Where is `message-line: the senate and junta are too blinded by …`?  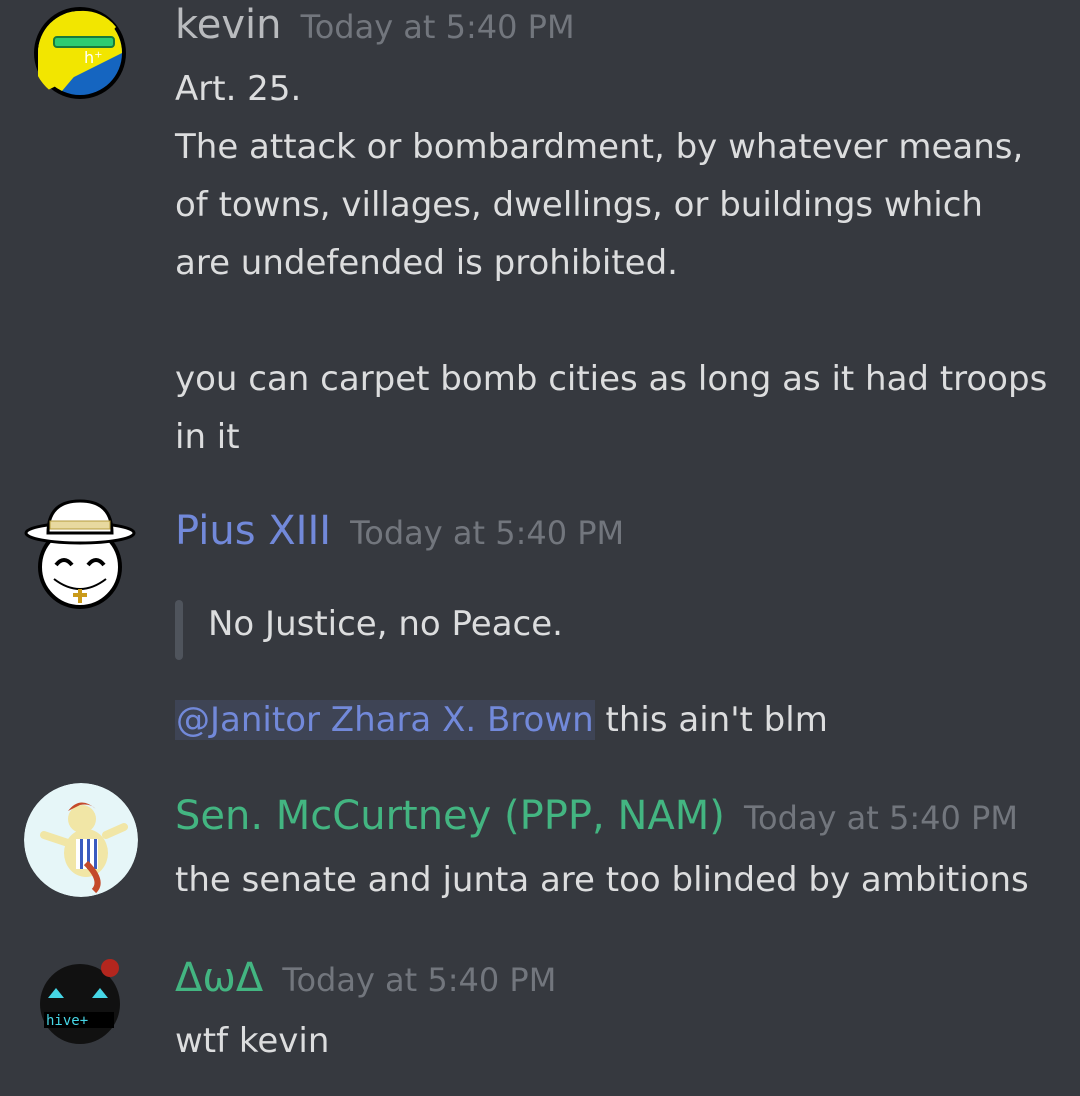 message-line: the senate and junta are too blinded by … is located at coordinates (602, 880).